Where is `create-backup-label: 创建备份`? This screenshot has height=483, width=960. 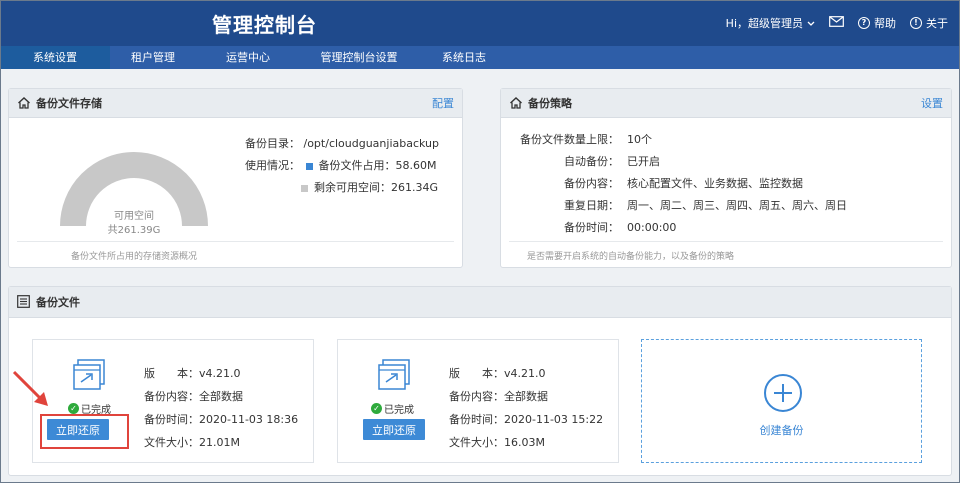 create-backup-label: 创建备份 is located at coordinates (781, 430).